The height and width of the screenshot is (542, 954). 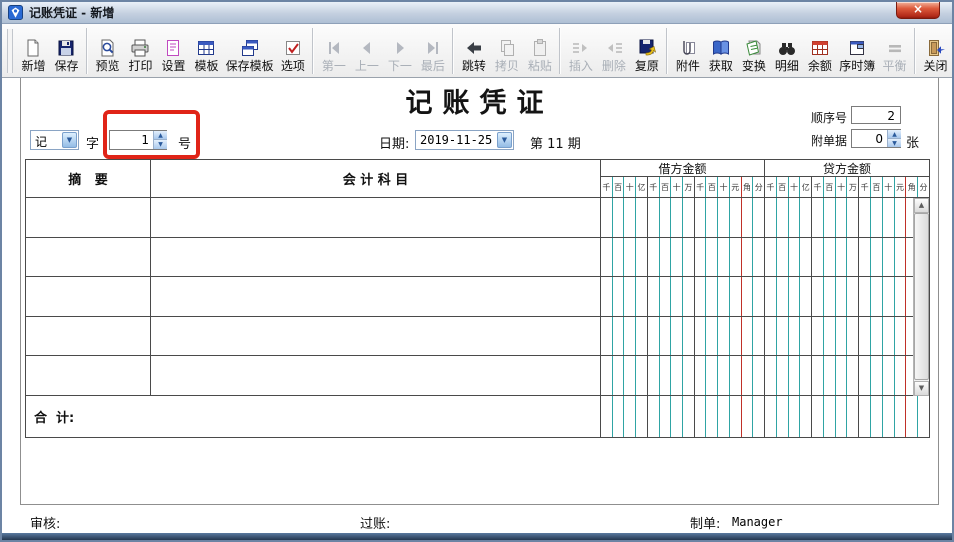 I want to click on delete-button: 删除, so click(x=613, y=51).